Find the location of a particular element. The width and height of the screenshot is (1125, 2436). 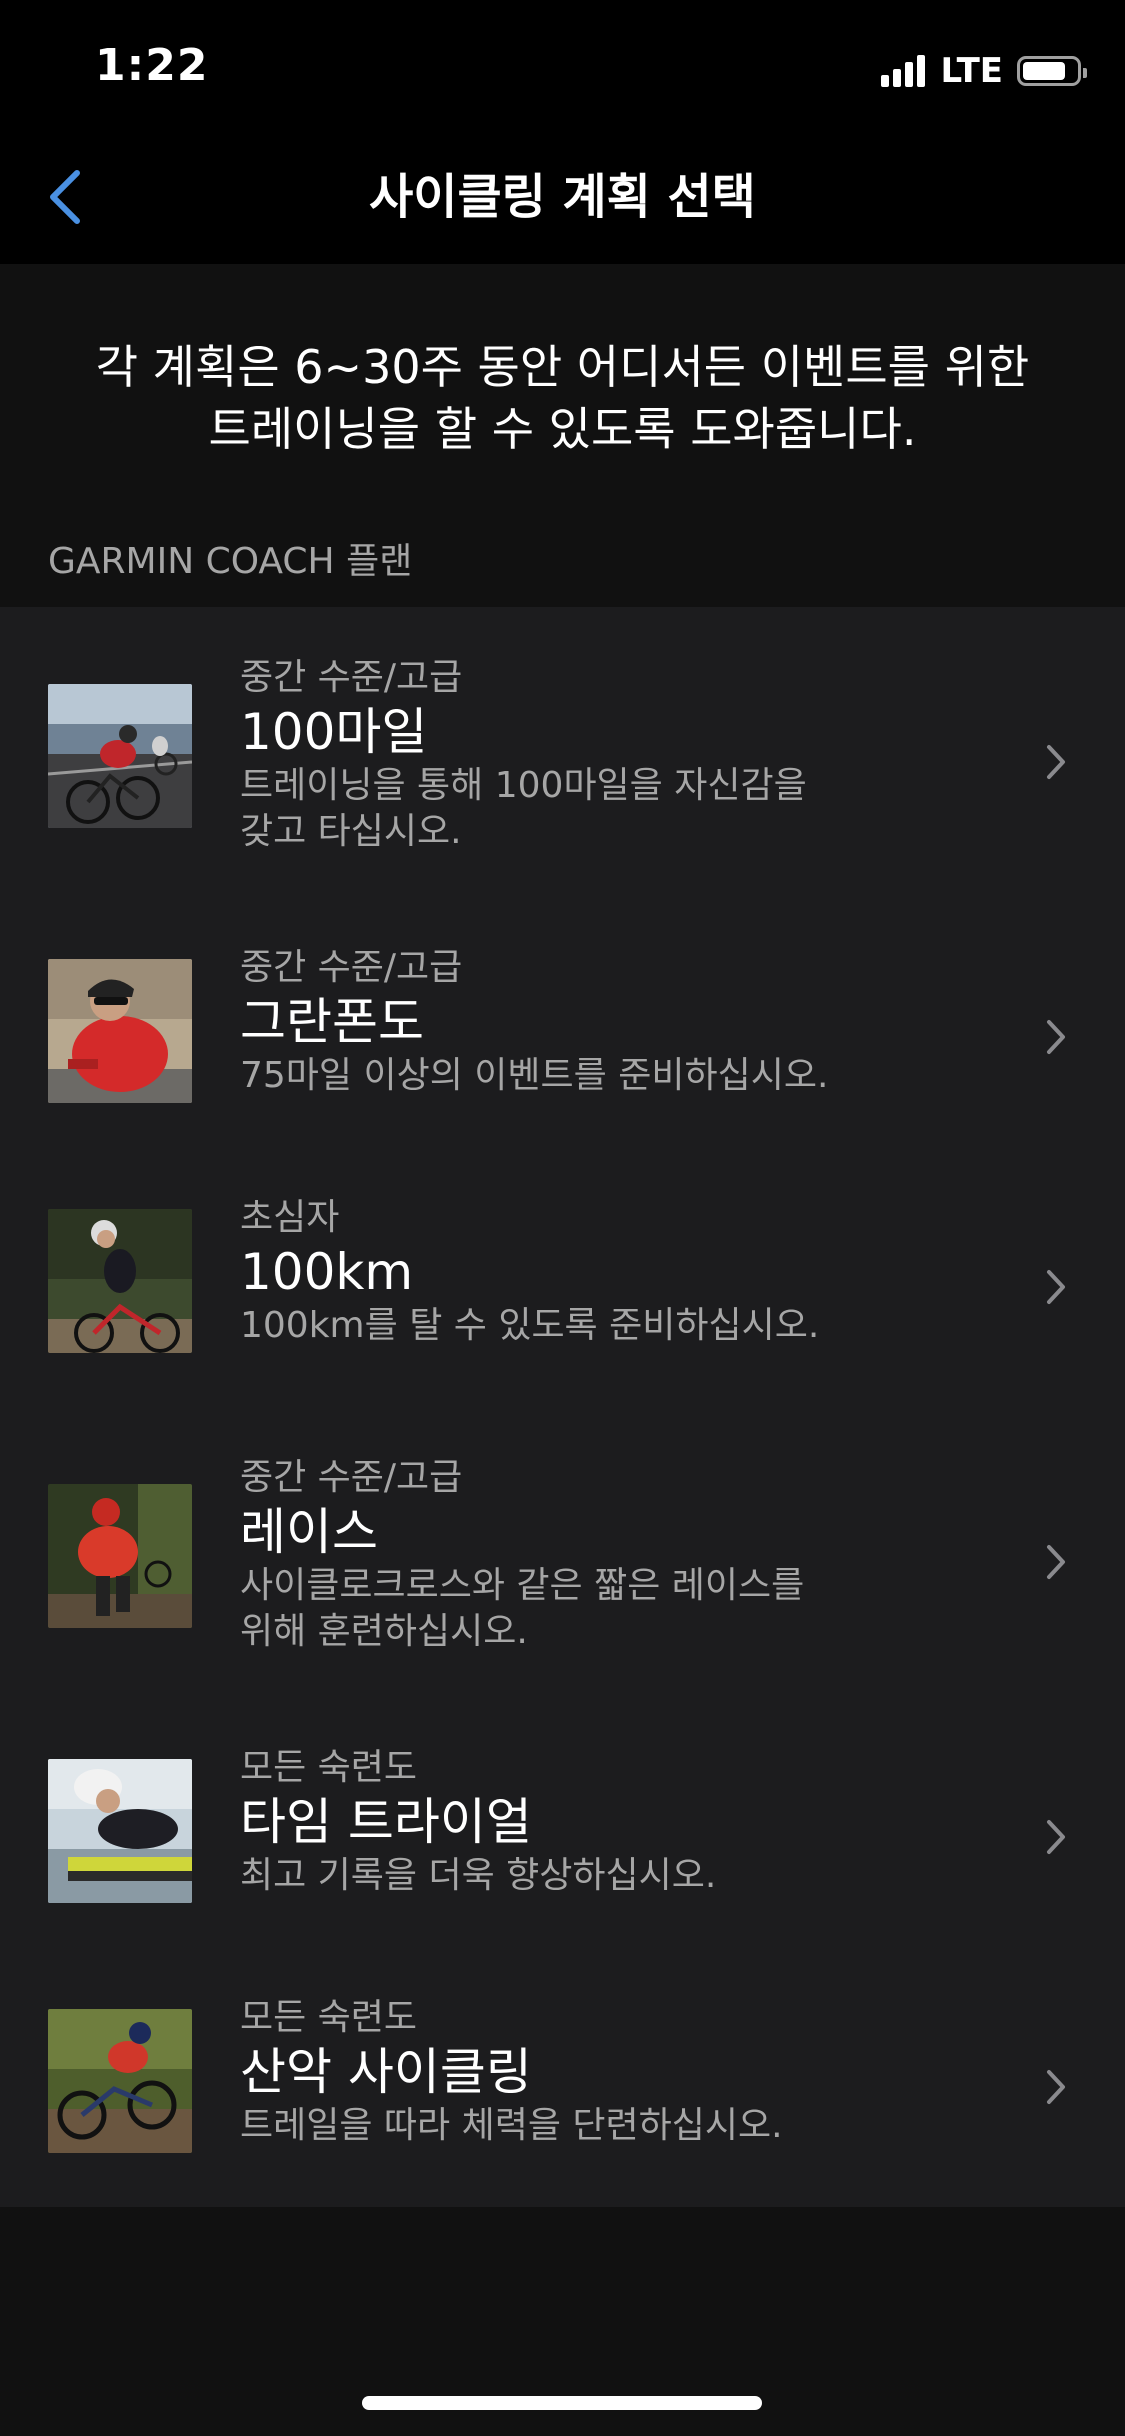

plan-item-mountain-biking: 모든 숙련도 산악 사이클링 트레일을 따라 체력을 단련하십시오. is located at coordinates (562, 2077).